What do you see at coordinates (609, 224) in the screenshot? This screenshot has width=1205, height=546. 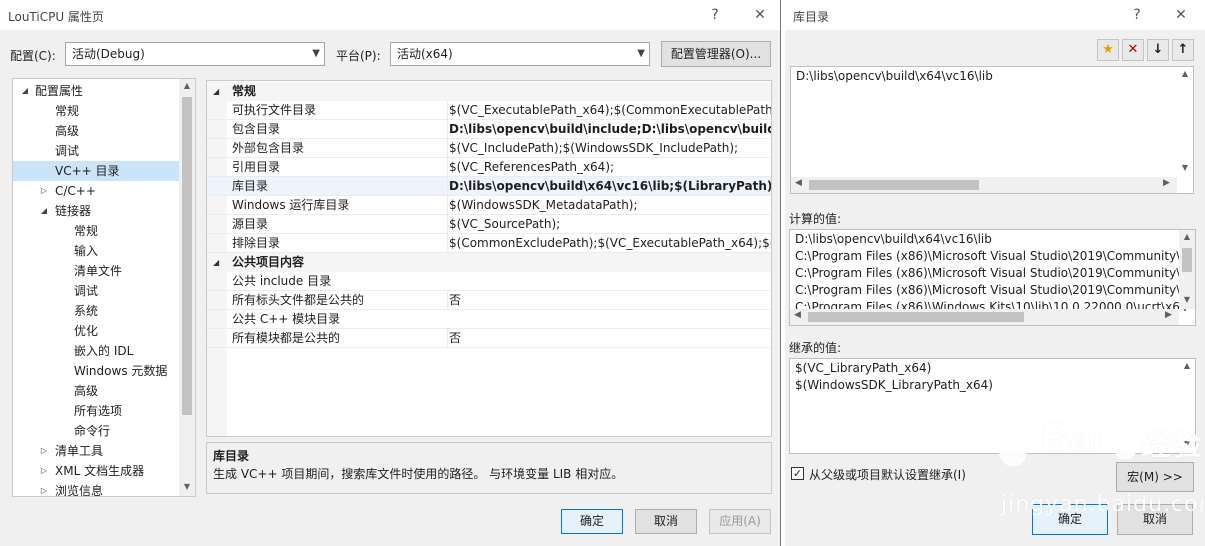 I see `grid-row-value: $(VC_SourcePath);` at bounding box center [609, 224].